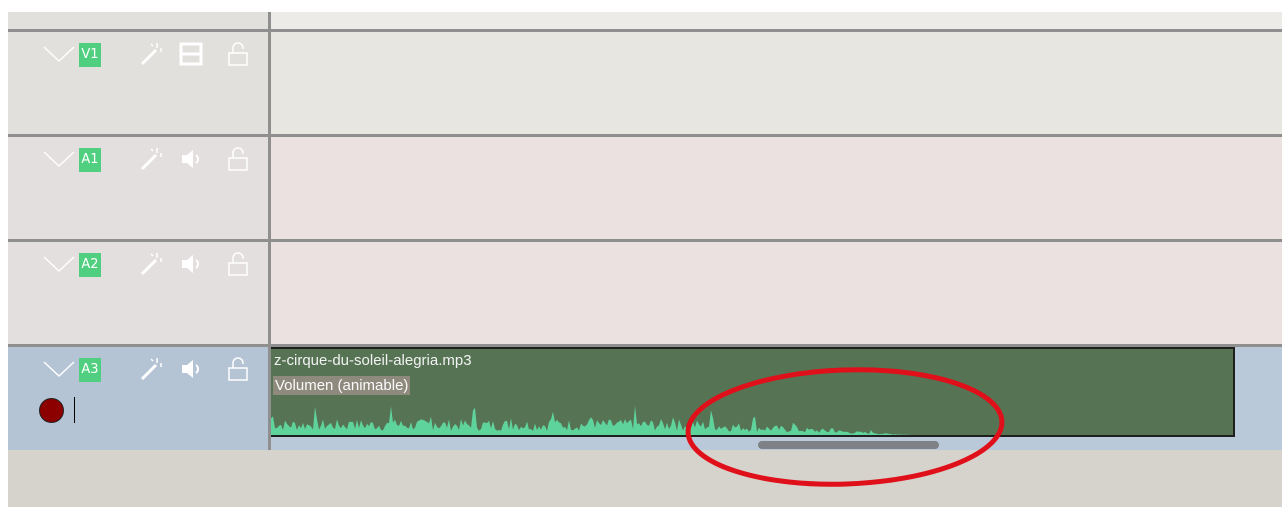 The image size is (1282, 507). Describe the element at coordinates (90, 265) in the screenshot. I see `track-name-a2: A2` at that location.